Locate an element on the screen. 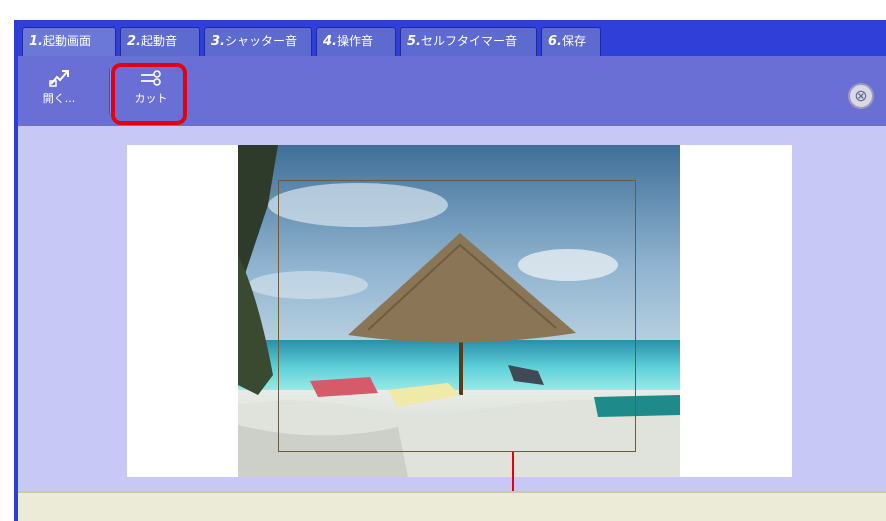 The image size is (886, 521). tab-startup-sound: 2.起動音 is located at coordinates (160, 41).